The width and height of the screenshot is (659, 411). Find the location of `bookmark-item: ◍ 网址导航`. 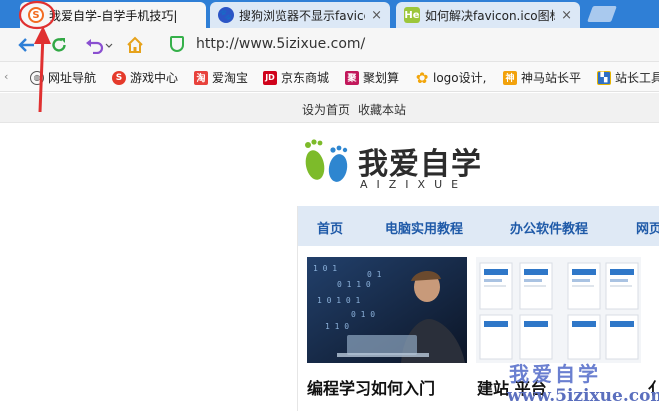

bookmark-item: ◍ 网址导航 is located at coordinates (63, 77).